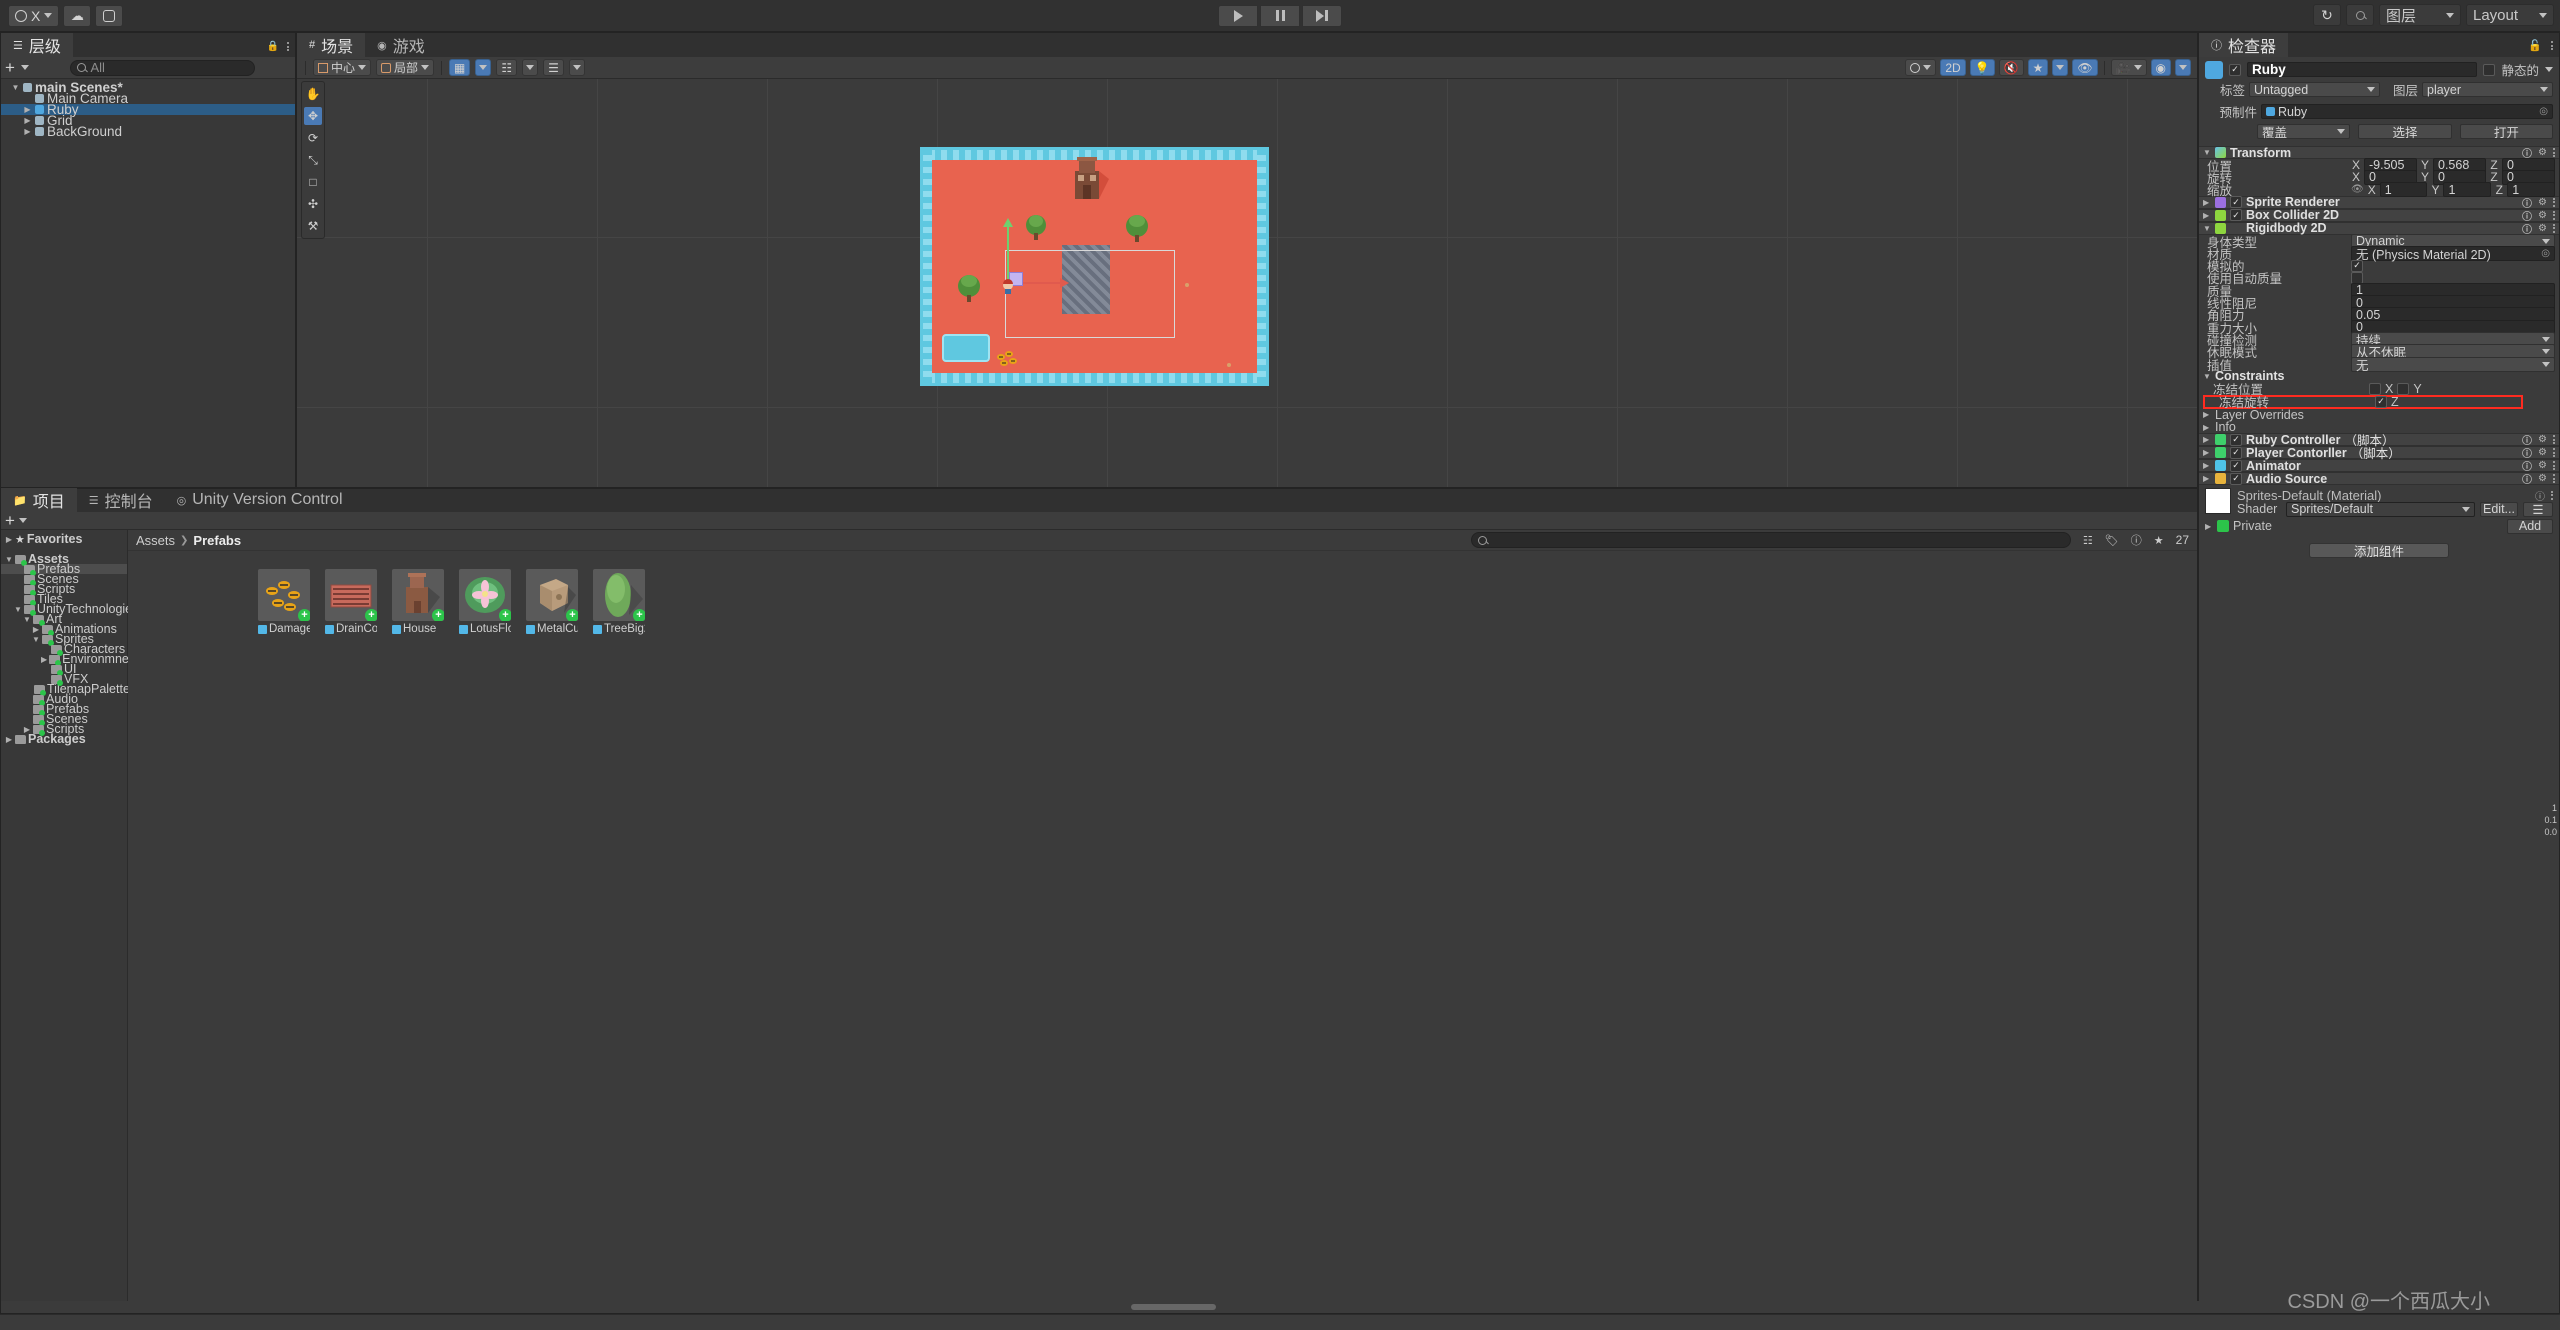 The image size is (2560, 1330). What do you see at coordinates (2038, 67) in the screenshot?
I see `effects-toggle: ★` at bounding box center [2038, 67].